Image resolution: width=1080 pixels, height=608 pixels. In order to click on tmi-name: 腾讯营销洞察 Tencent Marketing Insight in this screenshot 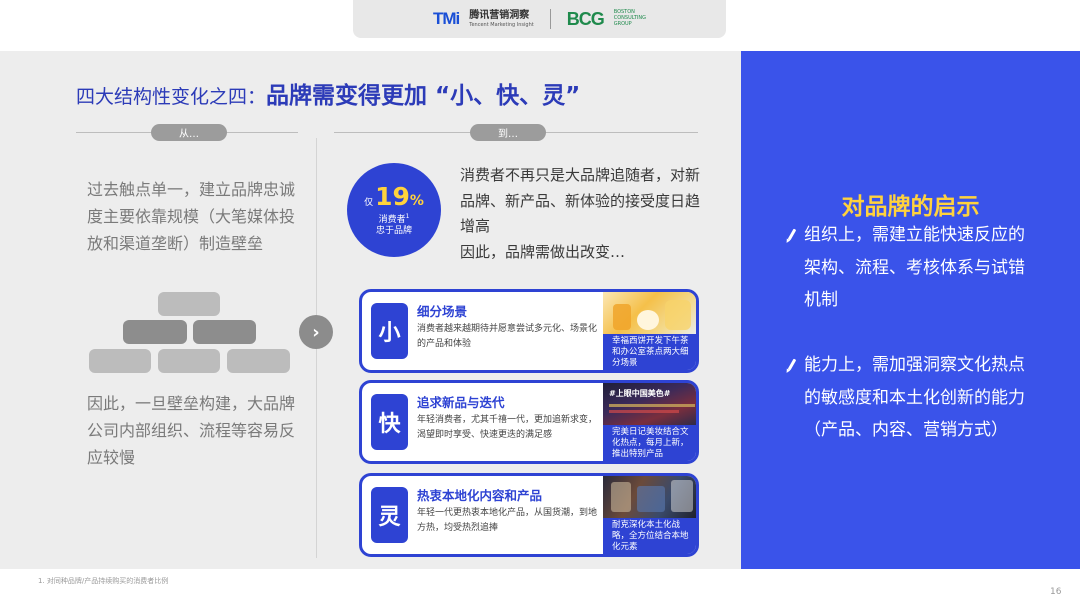, I will do `click(501, 18)`.